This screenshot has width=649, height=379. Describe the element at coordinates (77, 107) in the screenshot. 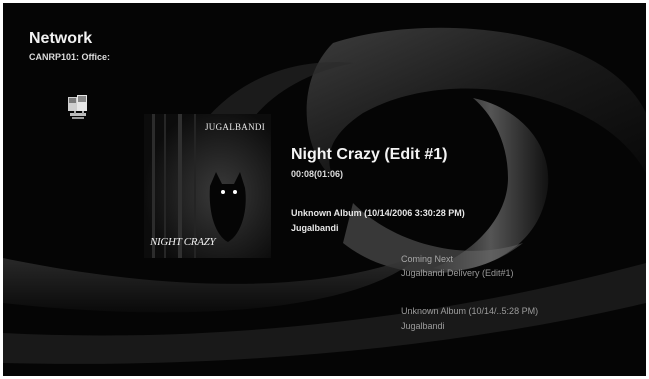

I see `network-computer-icon` at that location.